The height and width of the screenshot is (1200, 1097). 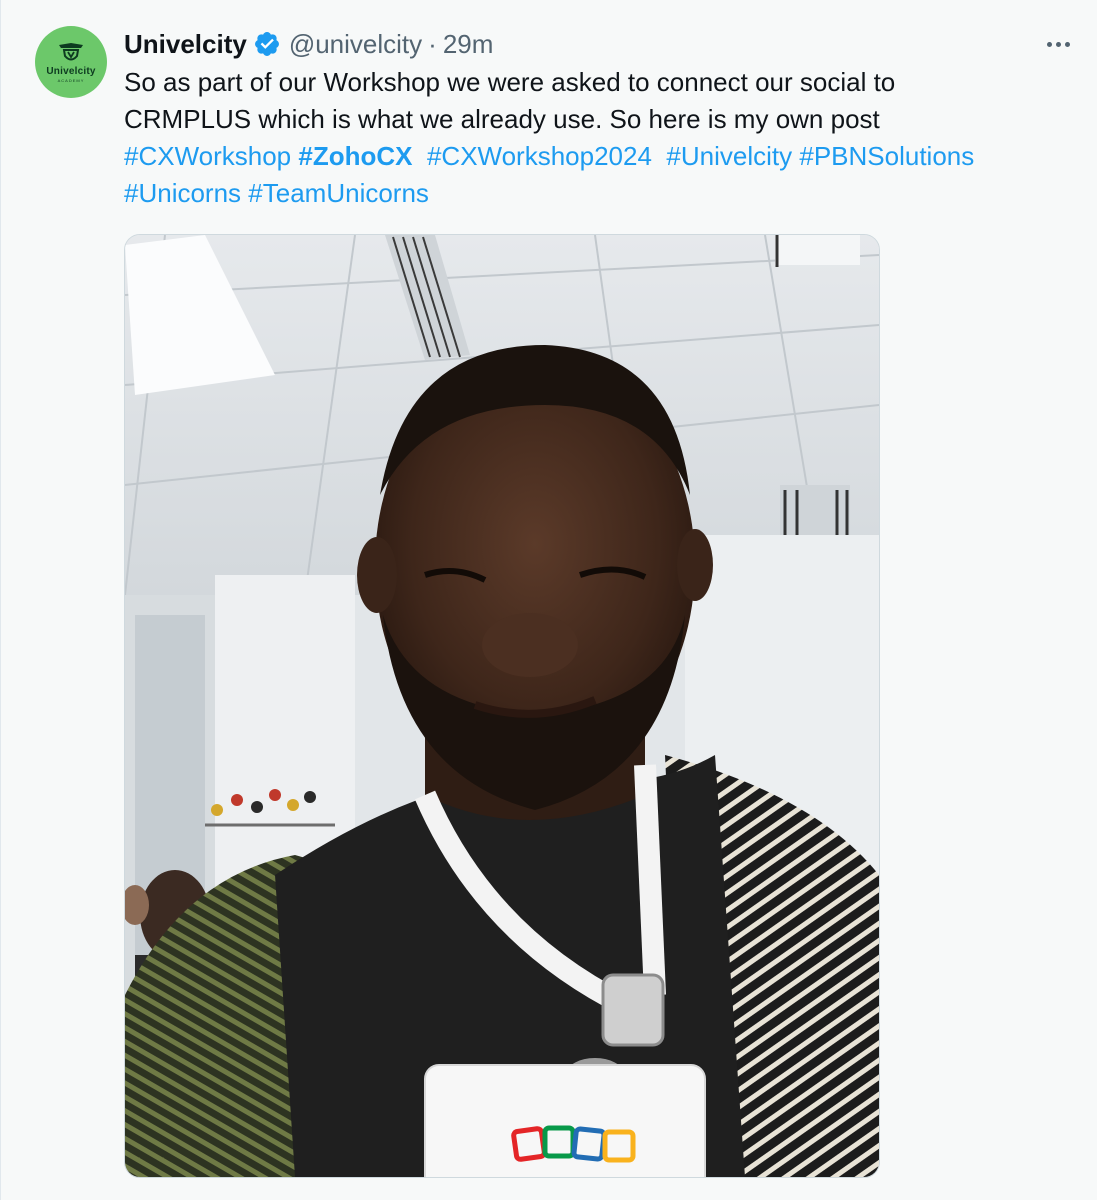 I want to click on shield-icon, so click(x=71, y=51).